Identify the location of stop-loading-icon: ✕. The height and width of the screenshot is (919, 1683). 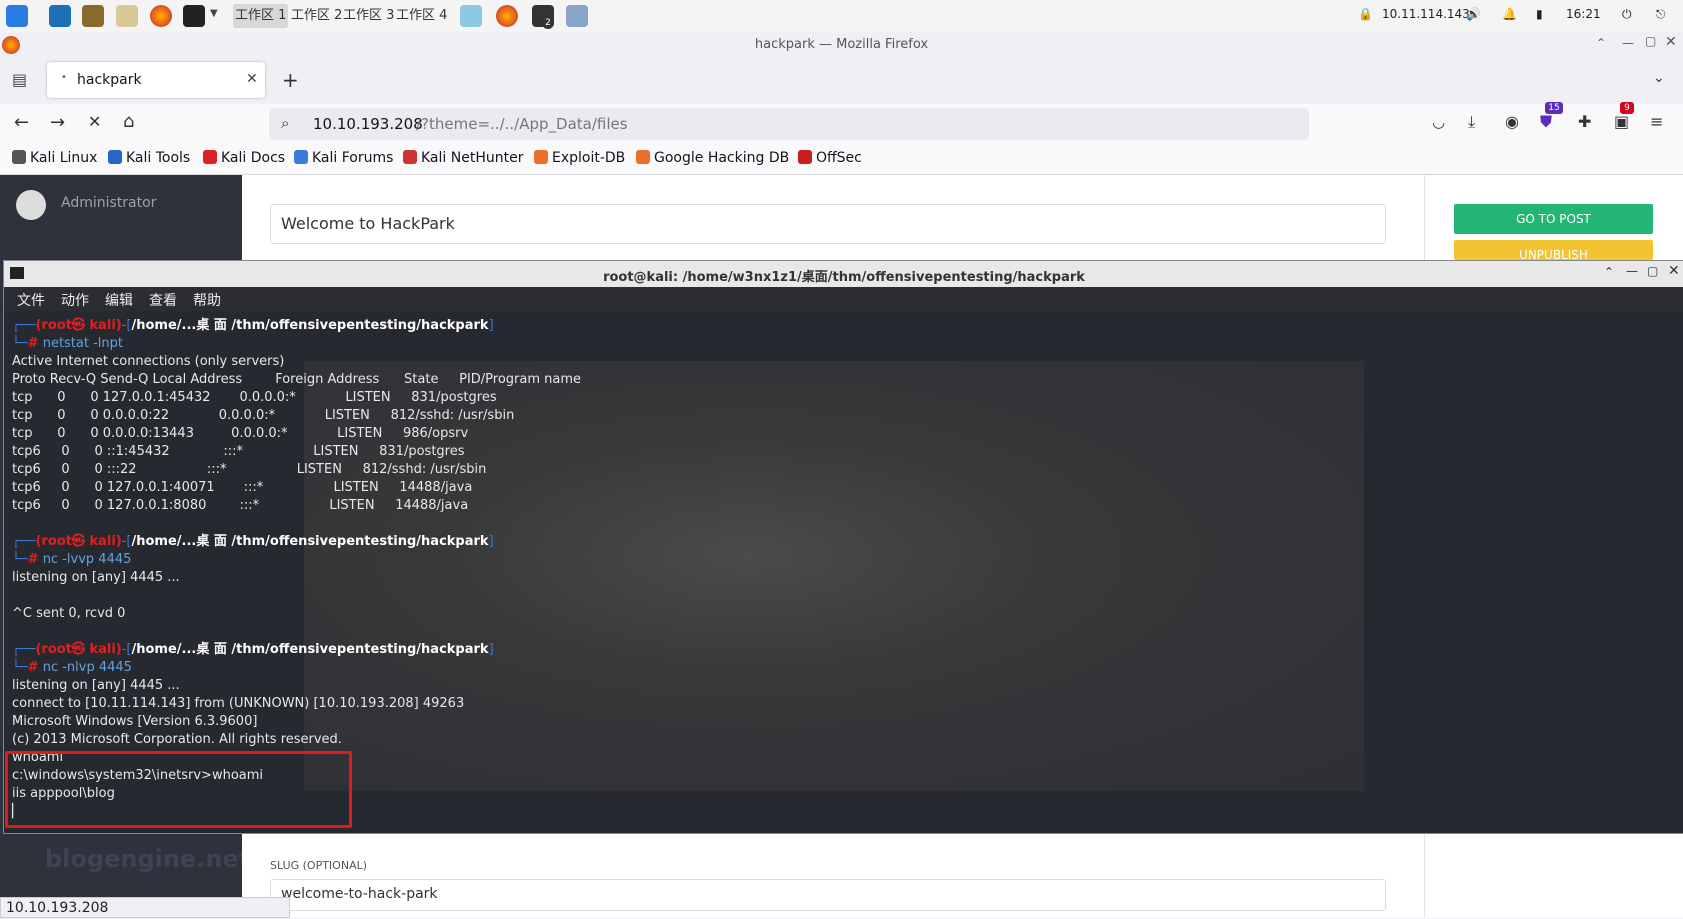
(94, 121).